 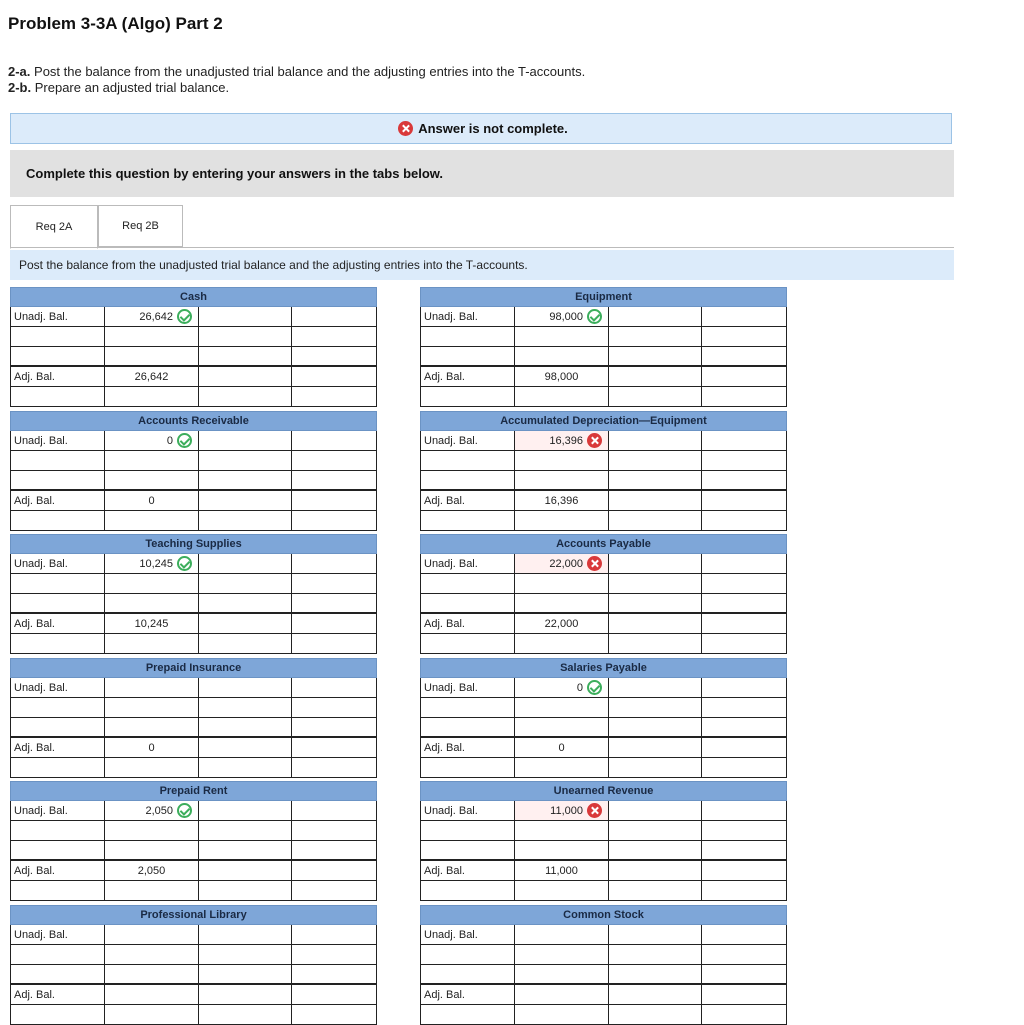 I want to click on debit-amount-input: 11,000, so click(x=562, y=811).